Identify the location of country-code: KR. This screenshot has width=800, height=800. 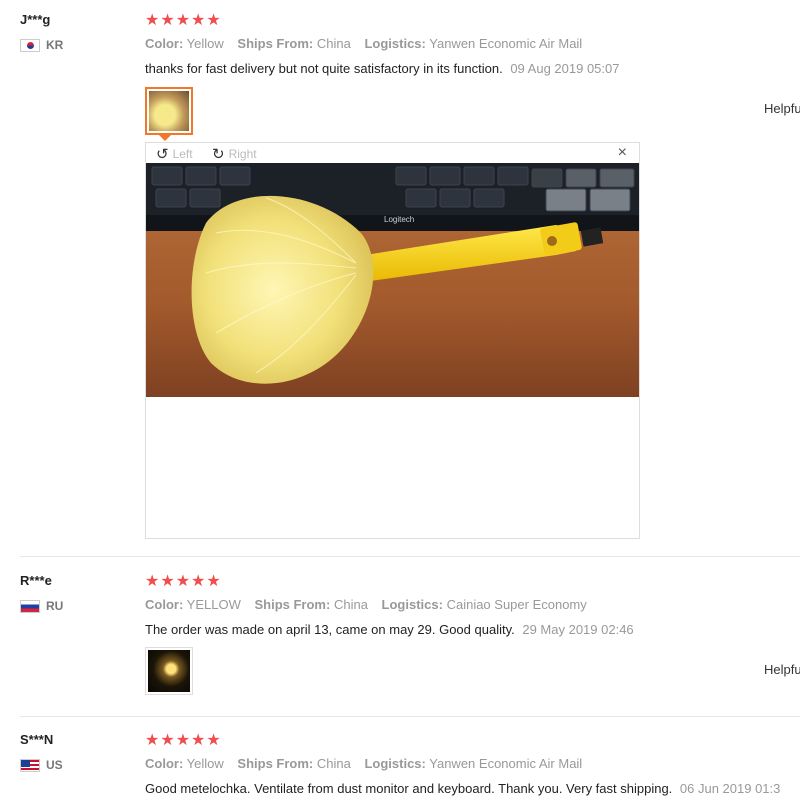
(55, 45).